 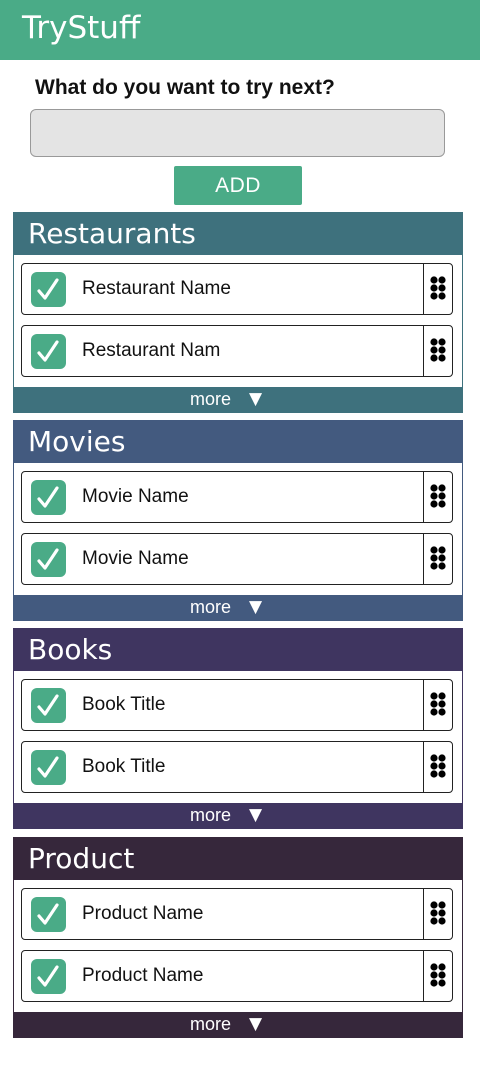 What do you see at coordinates (77, 441) in the screenshot?
I see `section-title: Movies` at bounding box center [77, 441].